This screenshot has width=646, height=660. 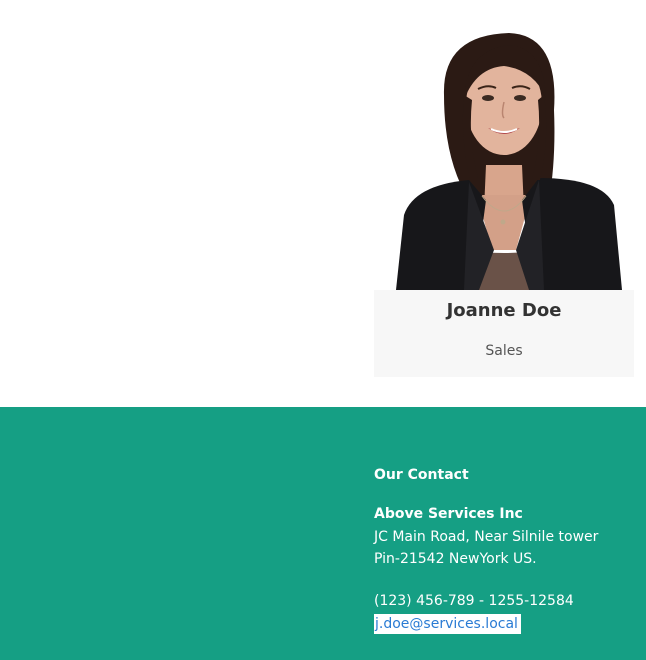 I want to click on team-member-info: Joanne Doe Sales, so click(x=504, y=333).